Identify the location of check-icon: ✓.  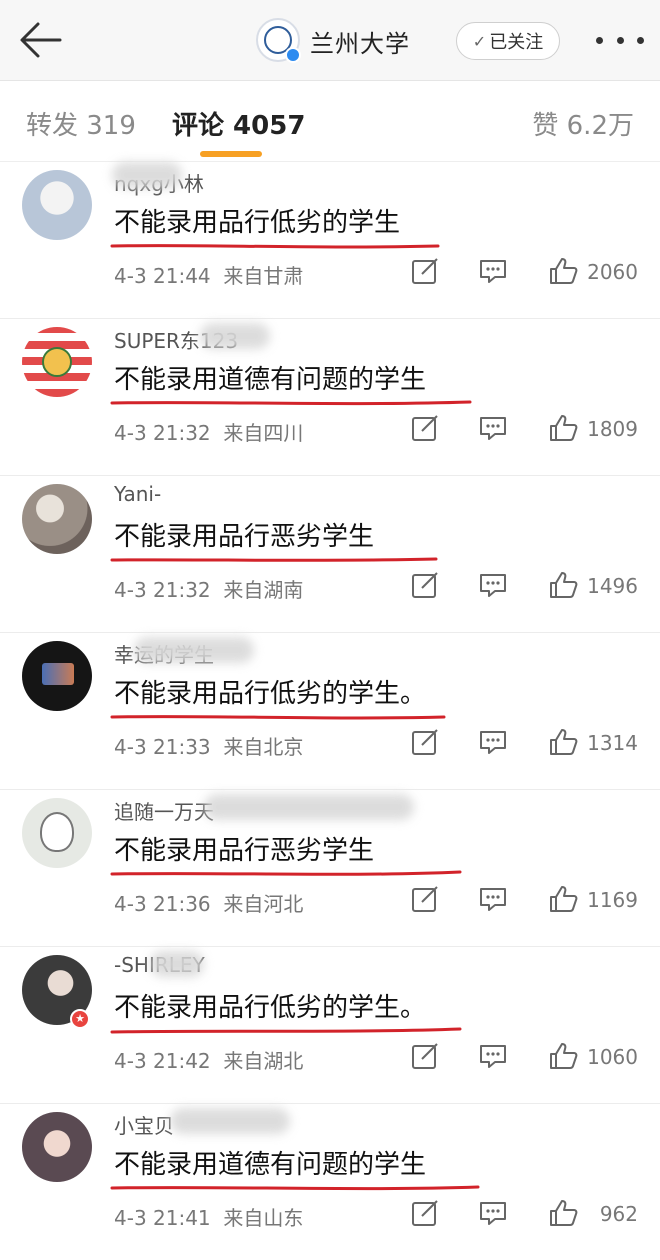
(479, 41).